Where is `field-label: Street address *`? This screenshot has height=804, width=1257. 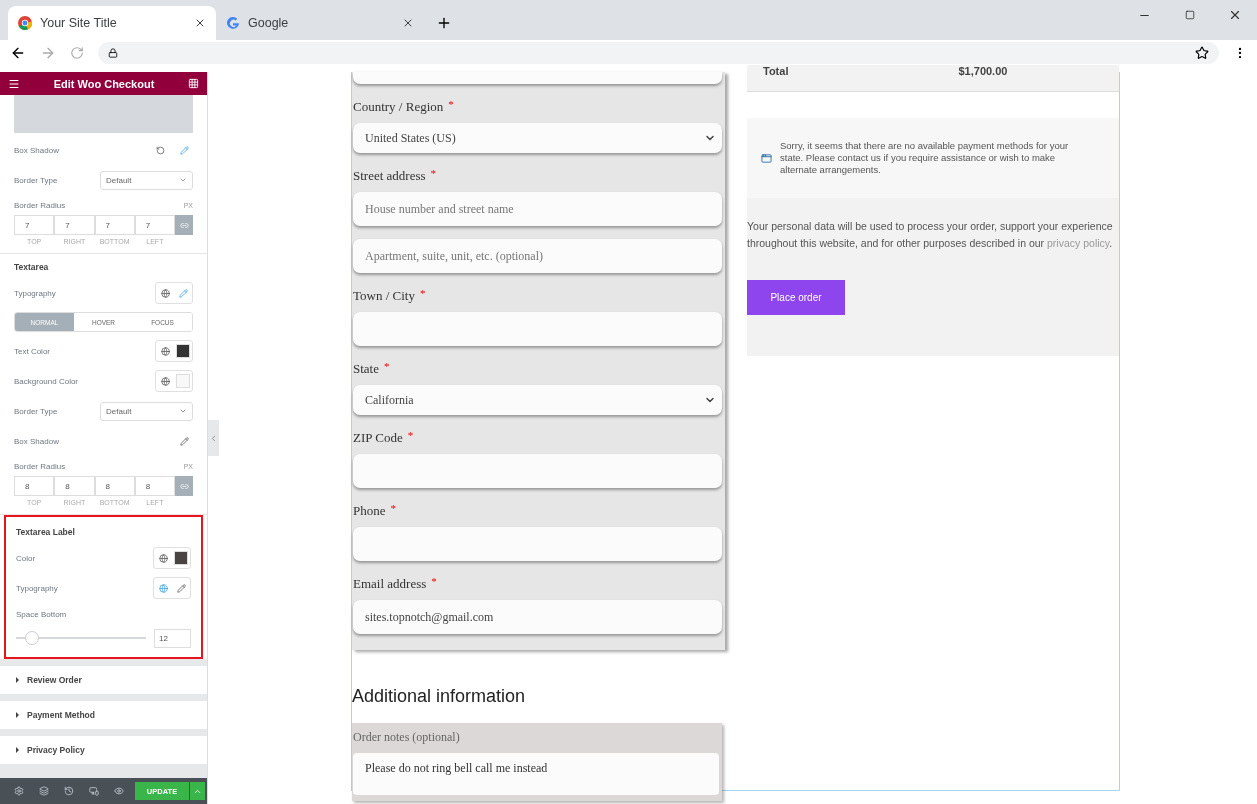
field-label: Street address * is located at coordinates (395, 175).